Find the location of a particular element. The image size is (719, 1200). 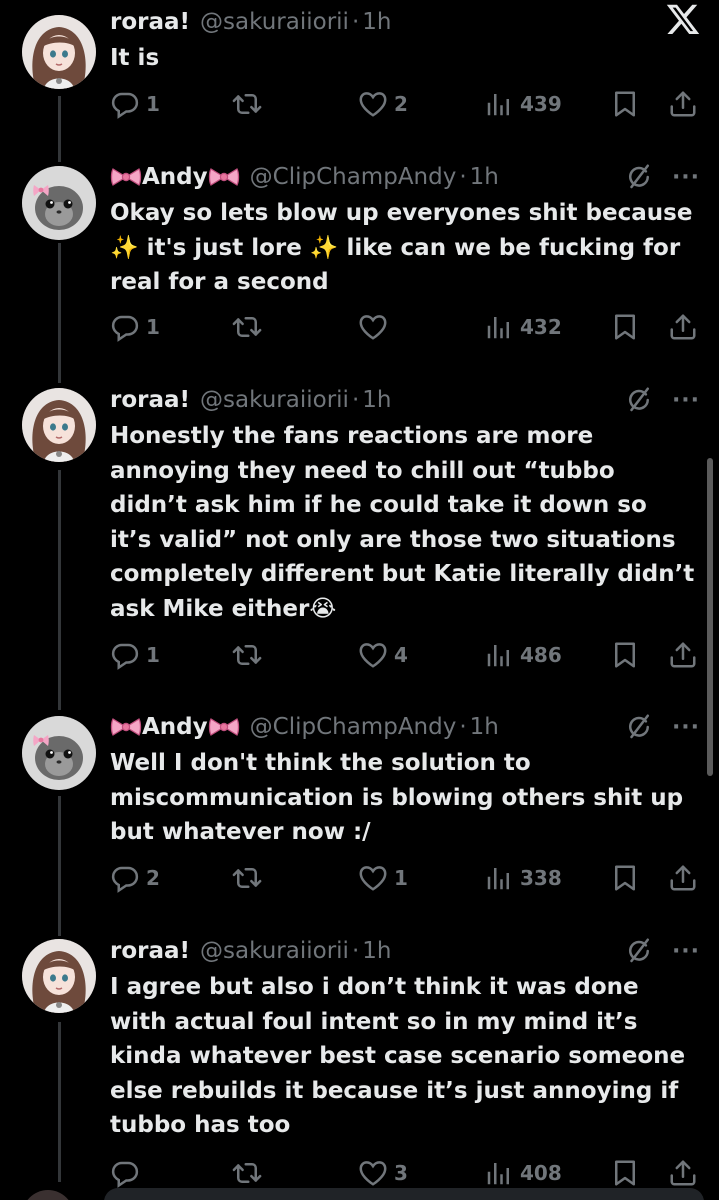

like-button is located at coordinates (376, 327).